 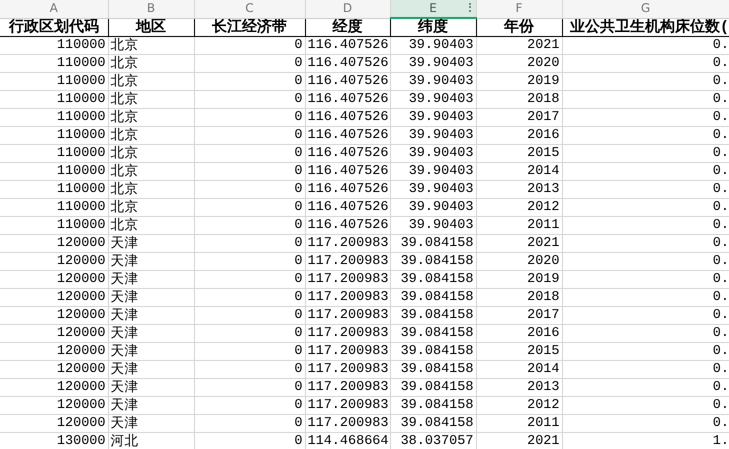 What do you see at coordinates (519, 9) in the screenshot?
I see `column-header: F` at bounding box center [519, 9].